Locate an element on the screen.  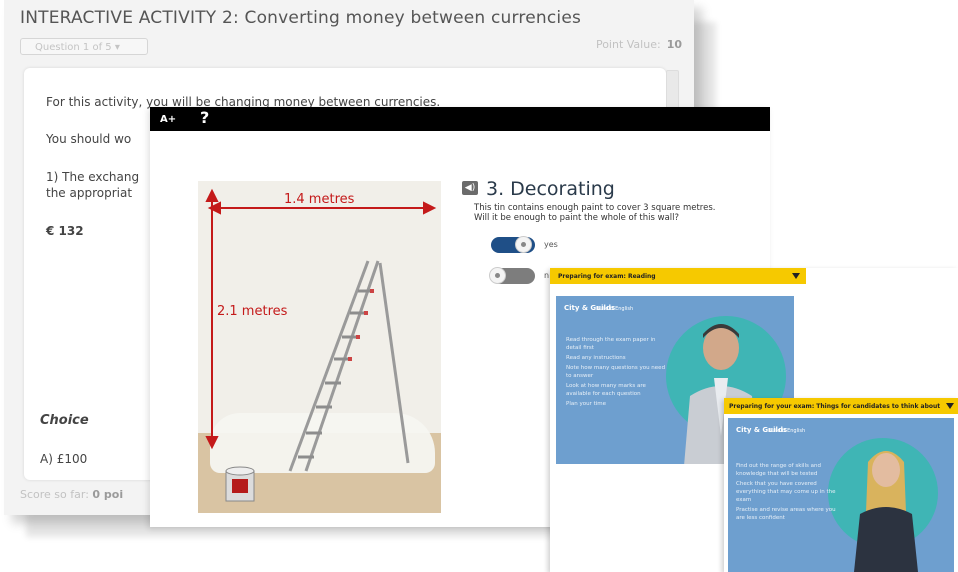
question-heading: 3. Decorating is located at coordinates (550, 189).